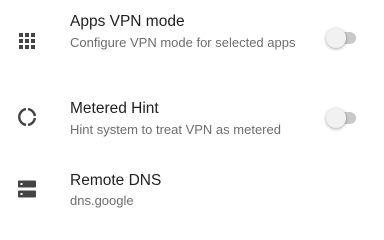 The height and width of the screenshot is (240, 384). I want to click on setting-title: Metered Hint, so click(114, 108).